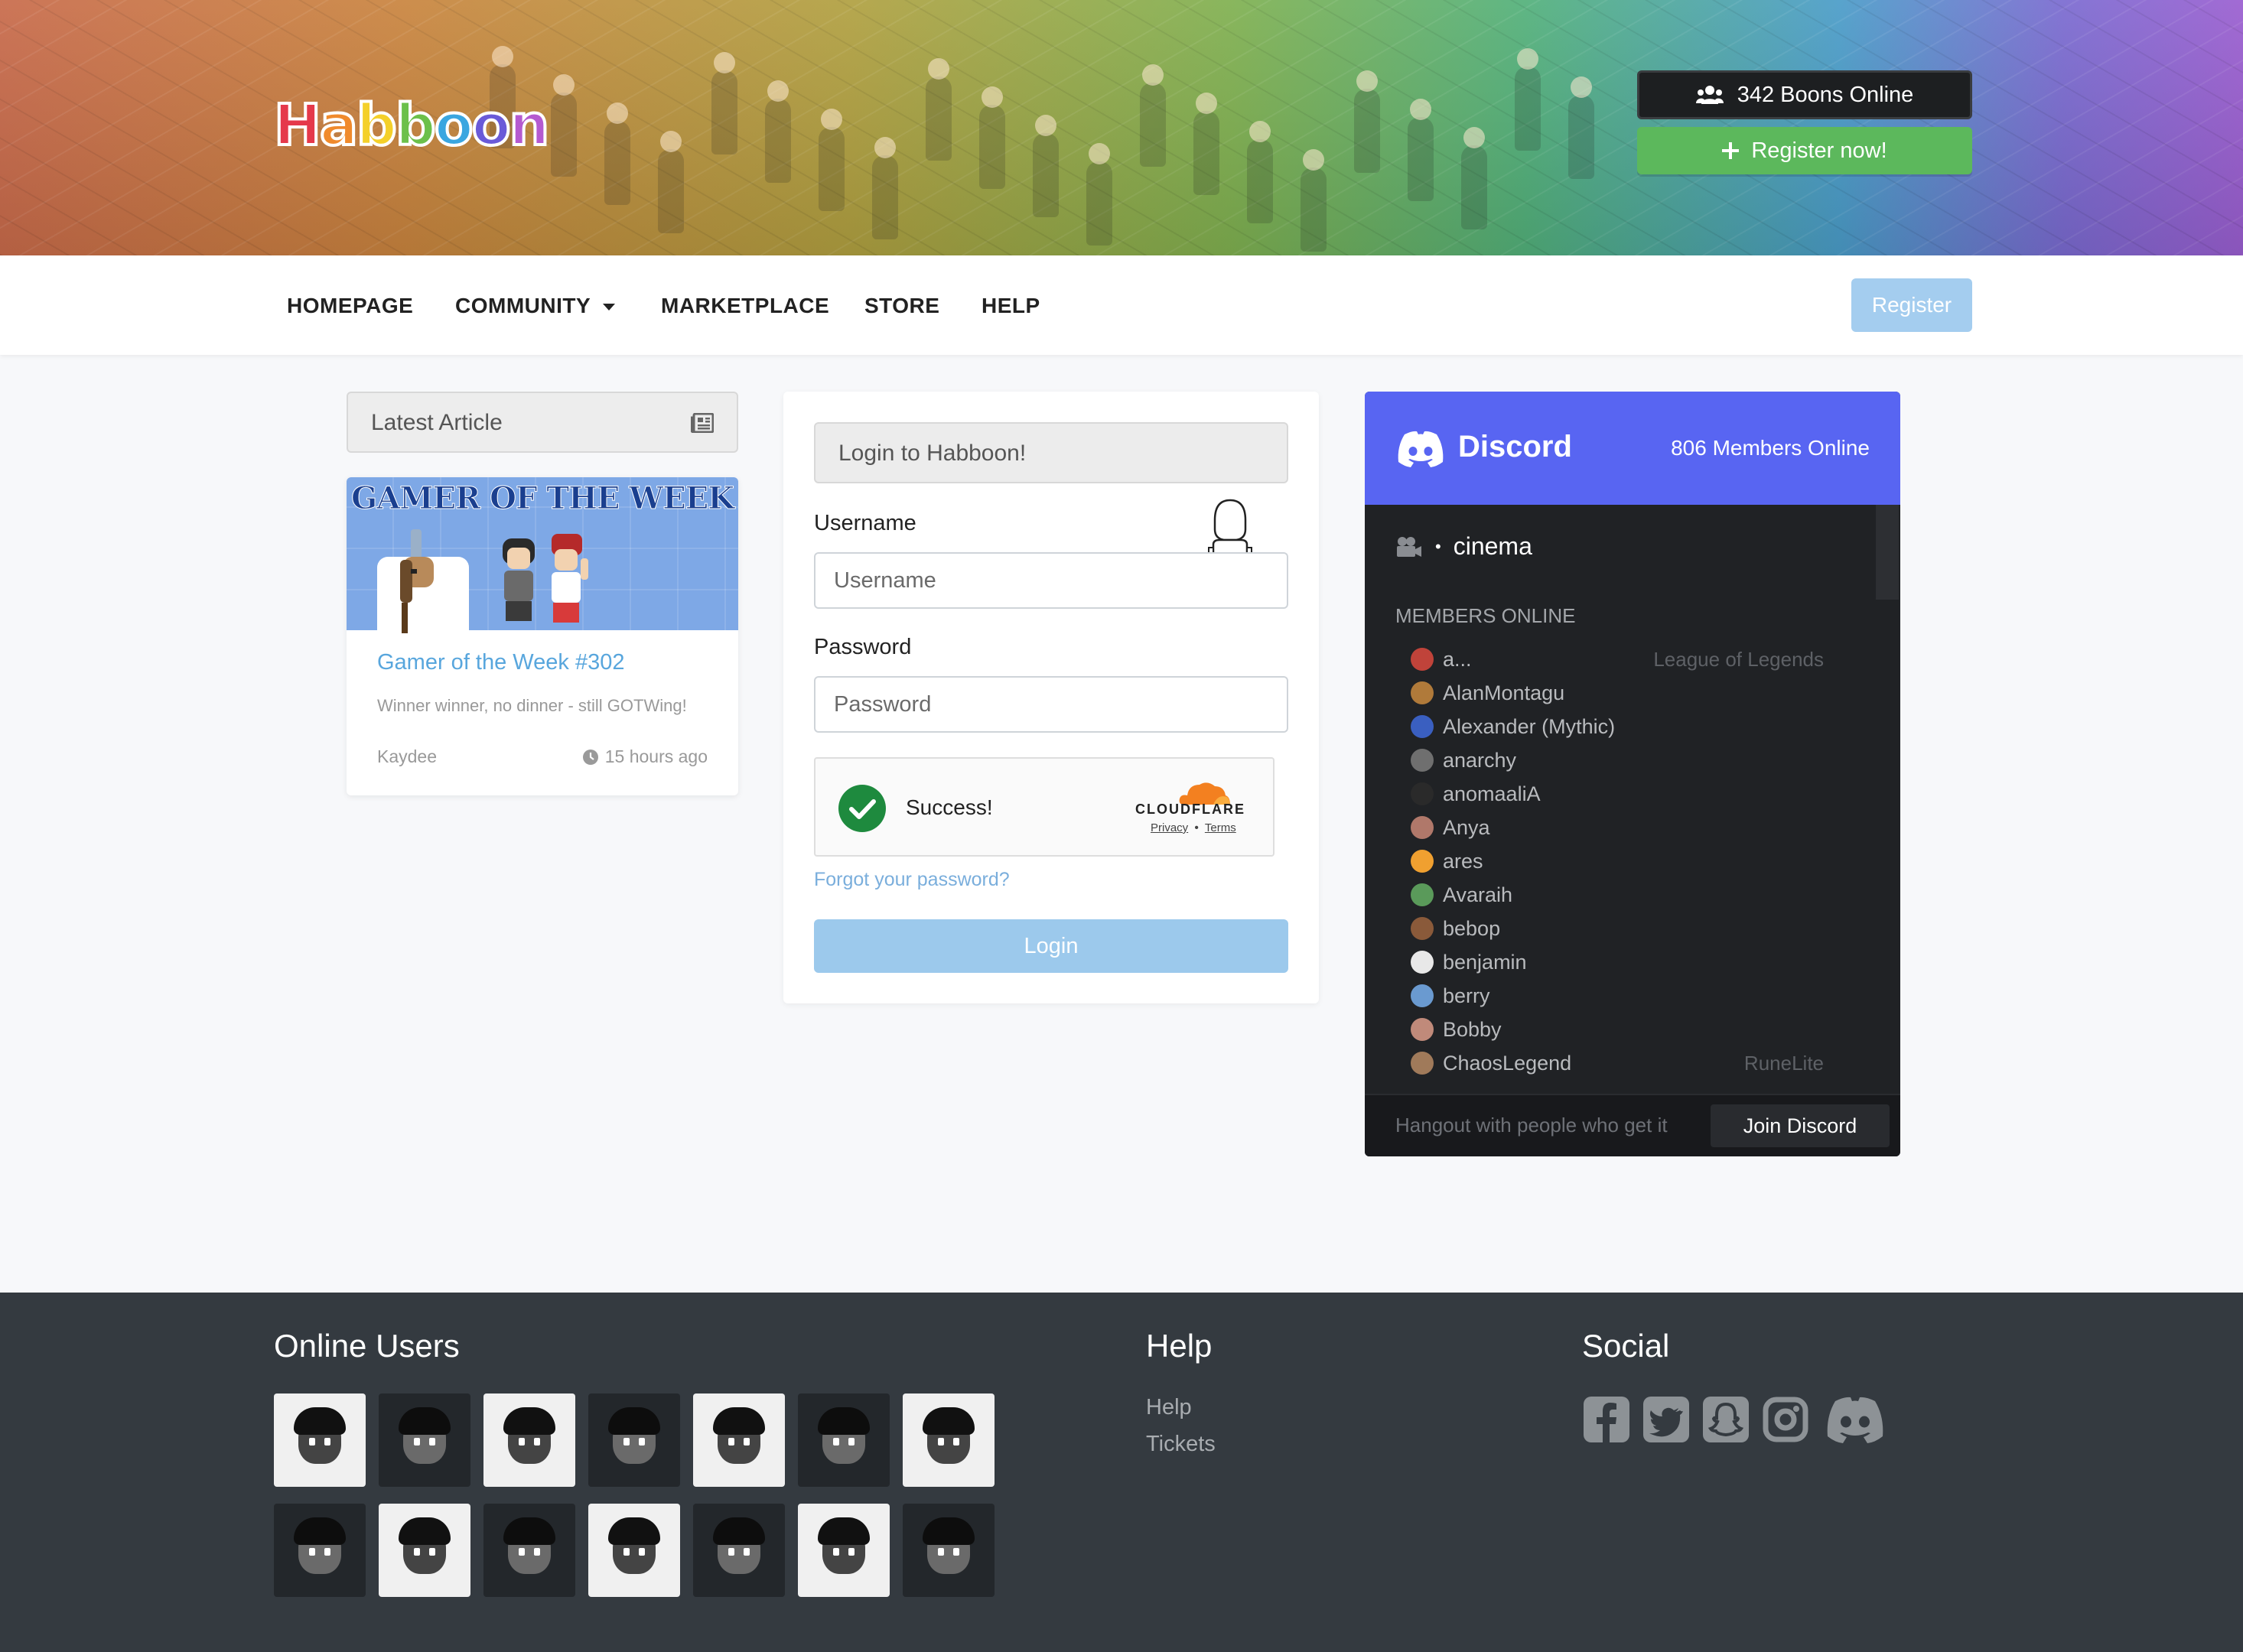 The height and width of the screenshot is (1652, 2243). I want to click on register-now-button: Register now!, so click(1804, 151).